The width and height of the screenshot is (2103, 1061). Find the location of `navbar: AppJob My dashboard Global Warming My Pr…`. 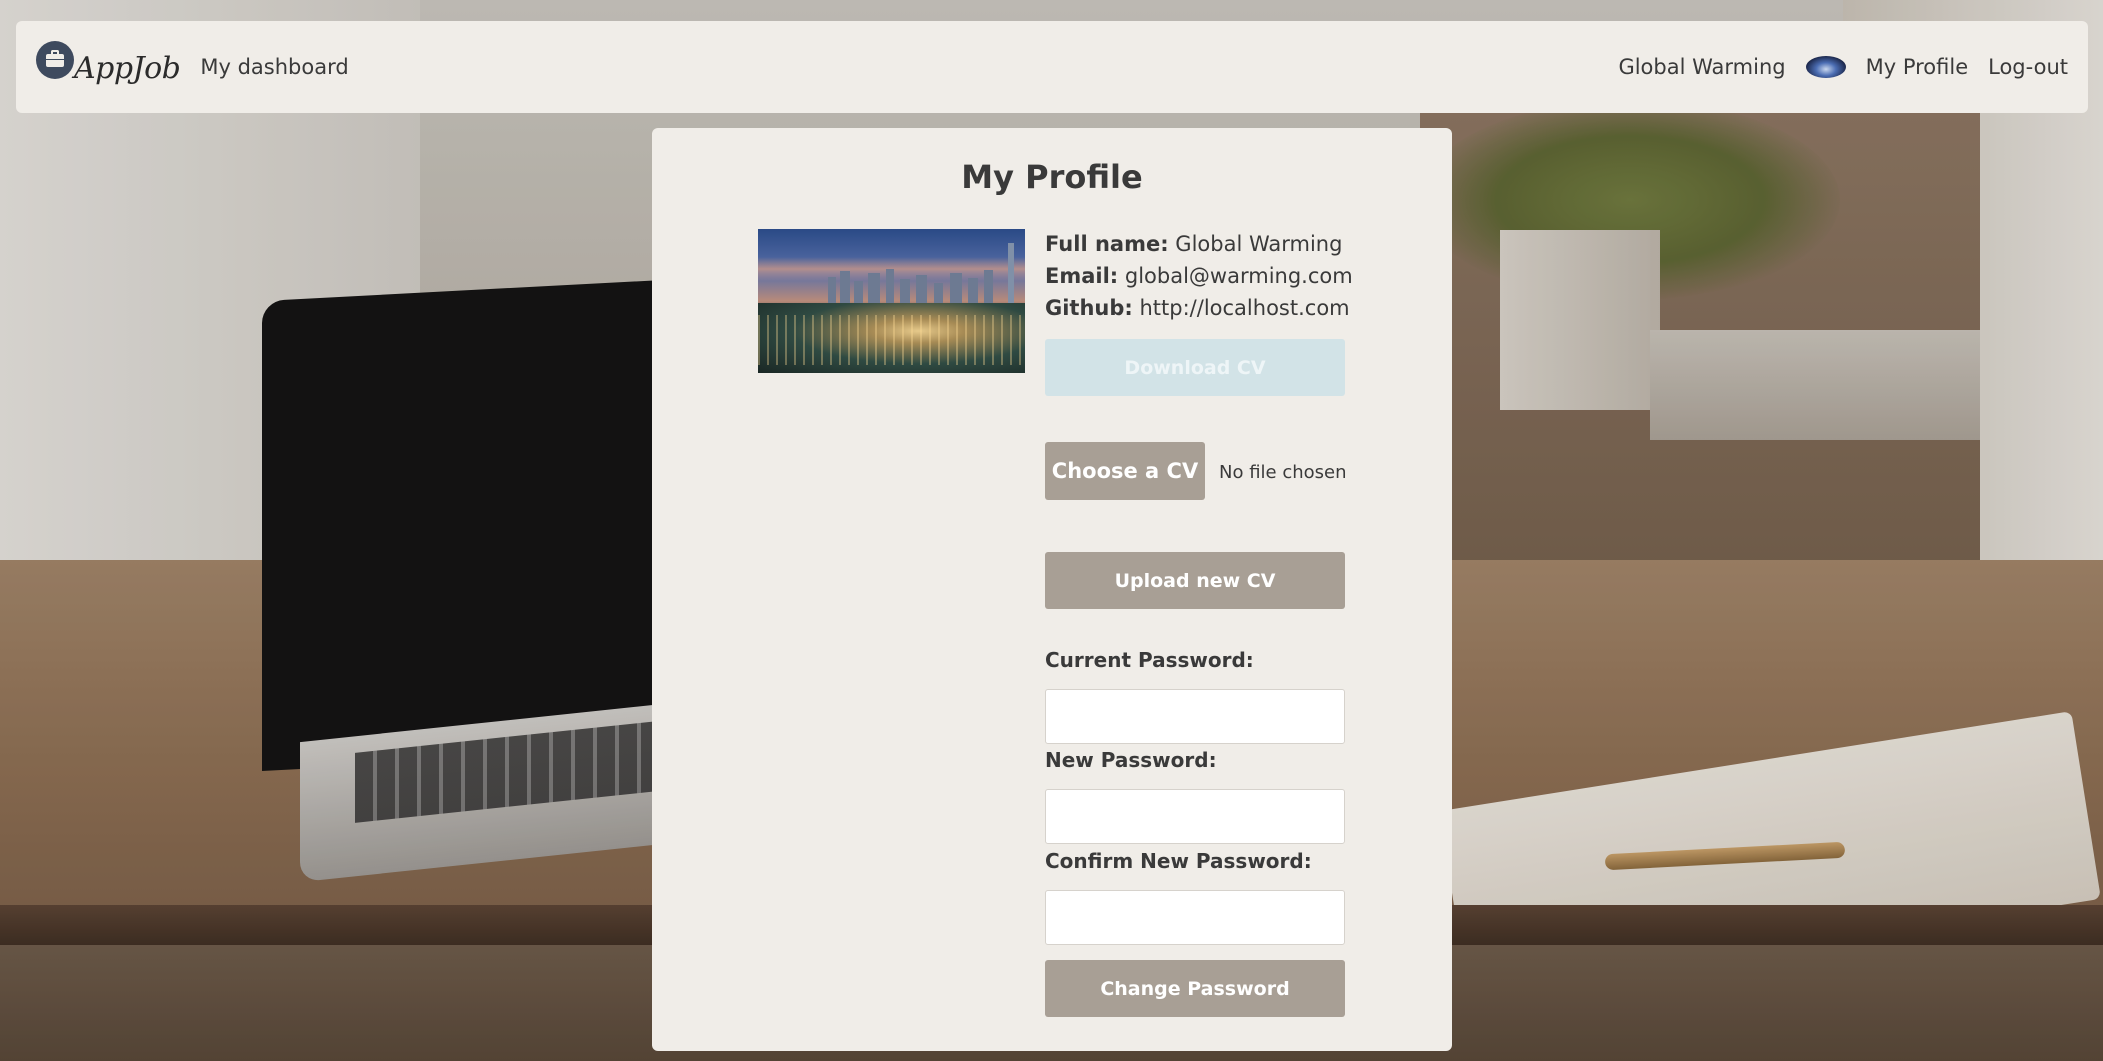

navbar: AppJob My dashboard Global Warming My Pr… is located at coordinates (1052, 67).